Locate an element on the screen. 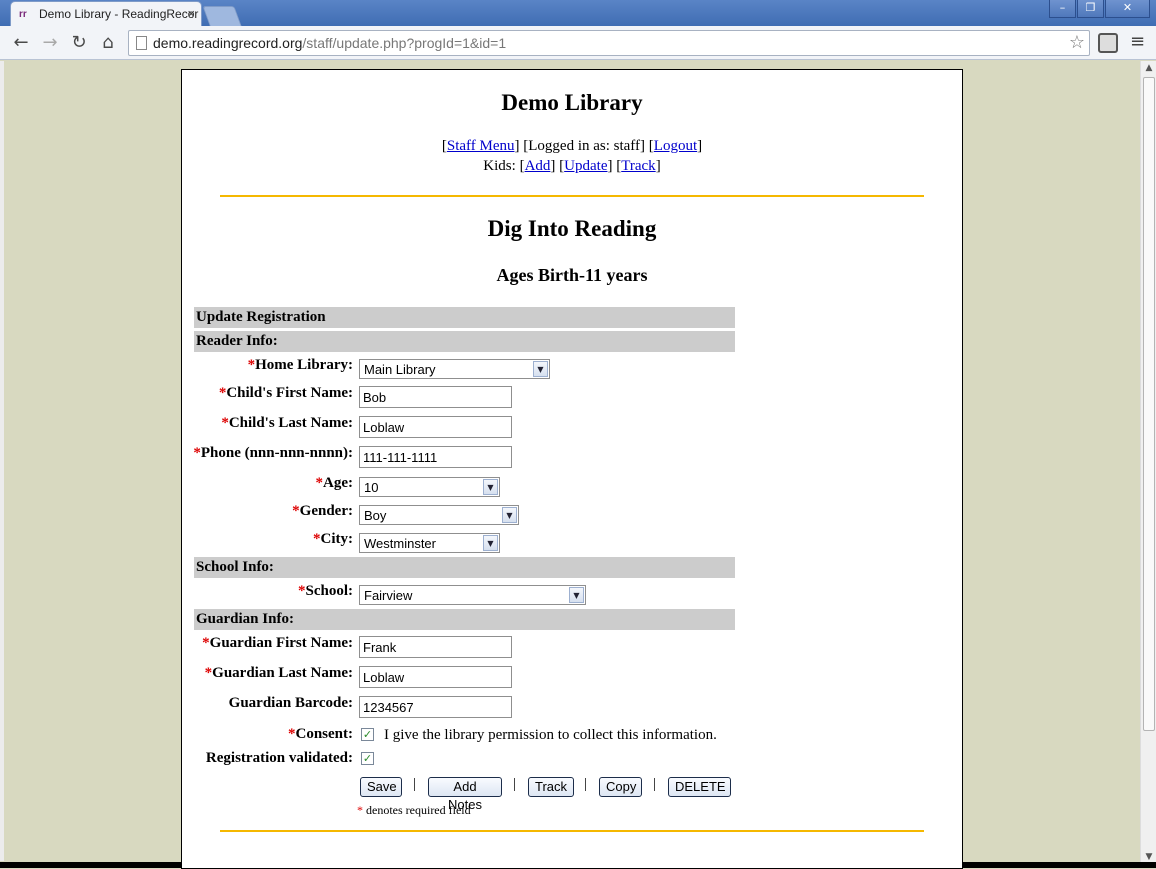 The image size is (1156, 869). page-icon is located at coordinates (141, 43).